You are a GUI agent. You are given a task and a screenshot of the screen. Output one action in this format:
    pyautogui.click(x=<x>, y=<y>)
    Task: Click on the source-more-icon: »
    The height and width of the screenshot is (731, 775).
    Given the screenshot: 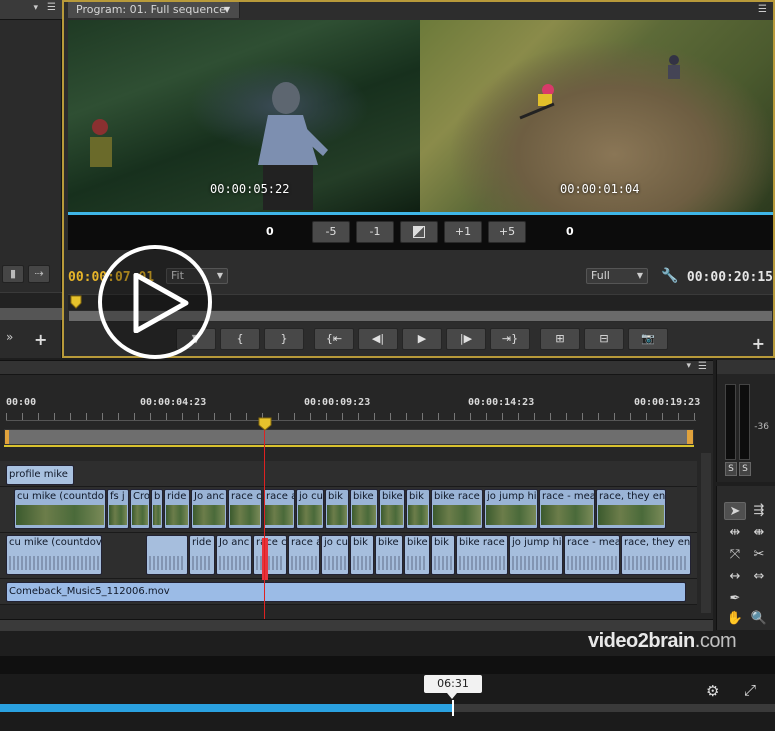 What is the action you would take?
    pyautogui.click(x=9, y=337)
    